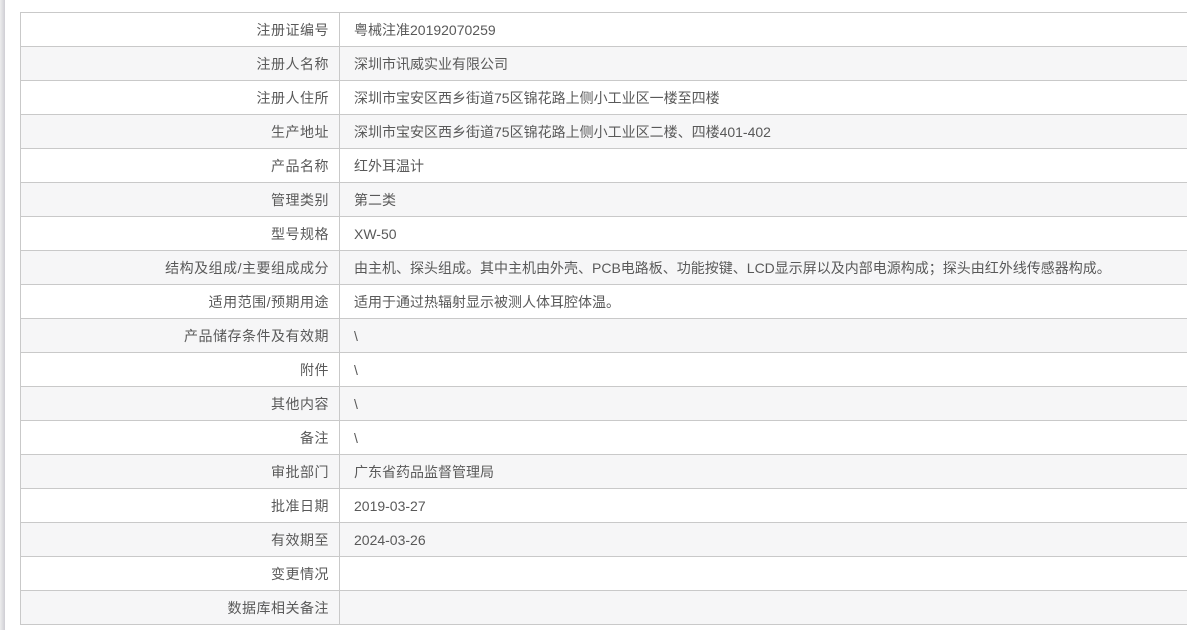  What do you see at coordinates (604, 200) in the screenshot?
I see `table-row: 管理类别 第二类` at bounding box center [604, 200].